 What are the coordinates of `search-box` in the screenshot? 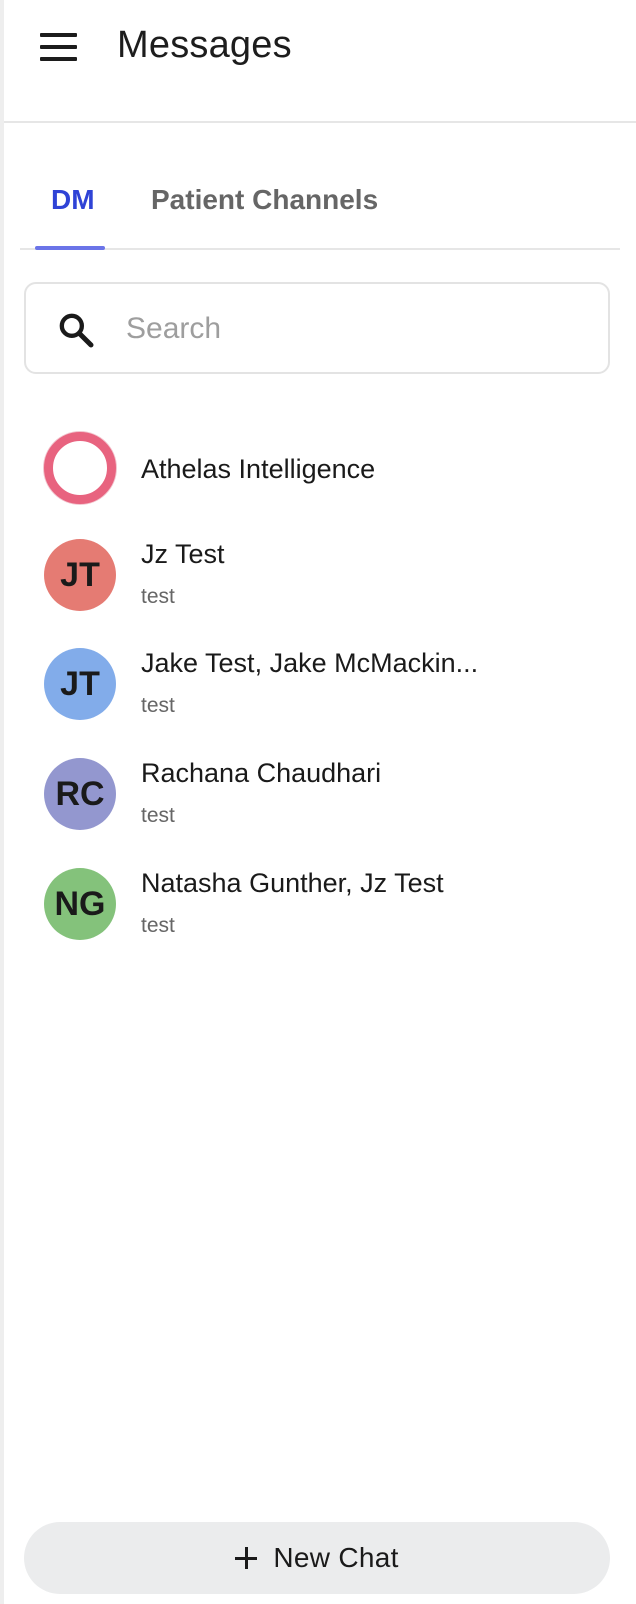 It's located at (317, 328).